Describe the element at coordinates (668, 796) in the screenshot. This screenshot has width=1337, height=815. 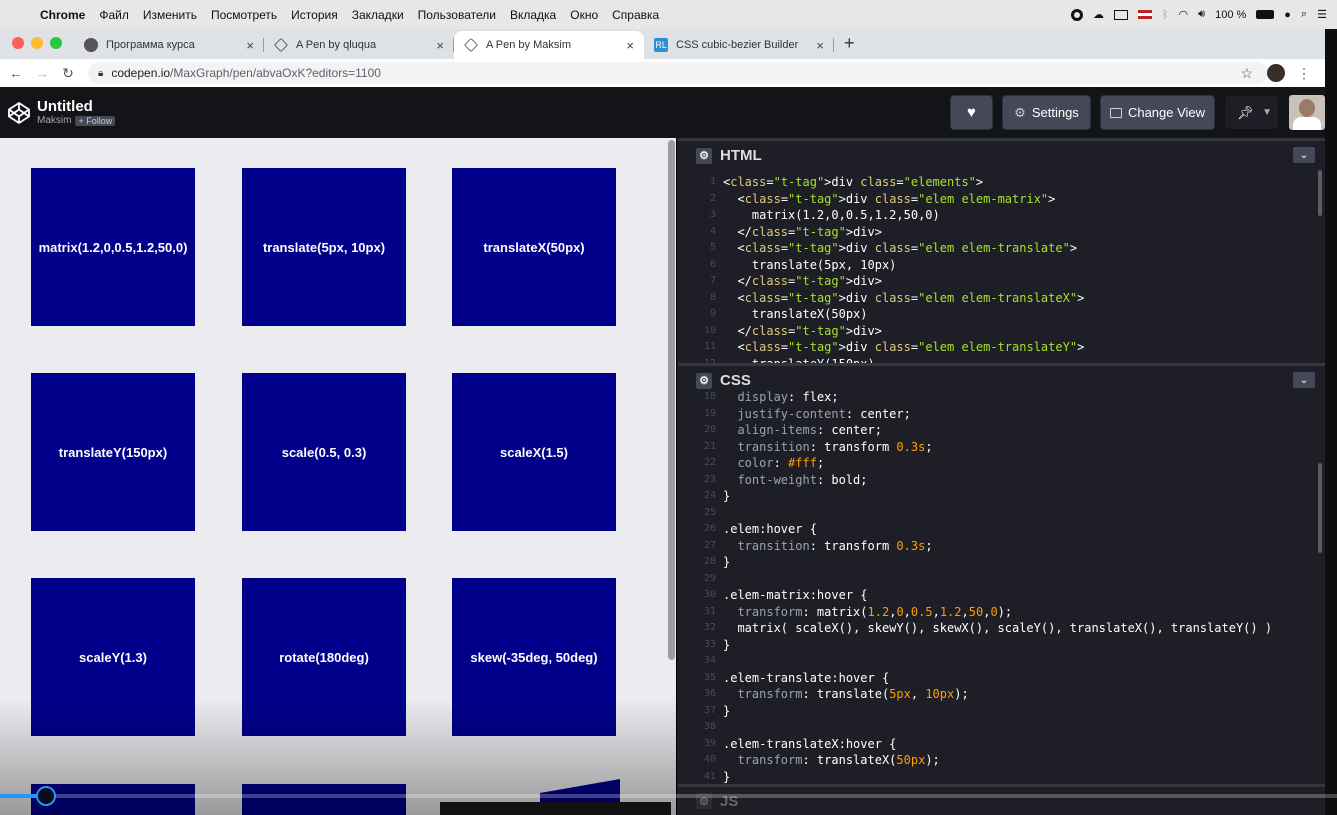
I see `video-progress-bar` at that location.